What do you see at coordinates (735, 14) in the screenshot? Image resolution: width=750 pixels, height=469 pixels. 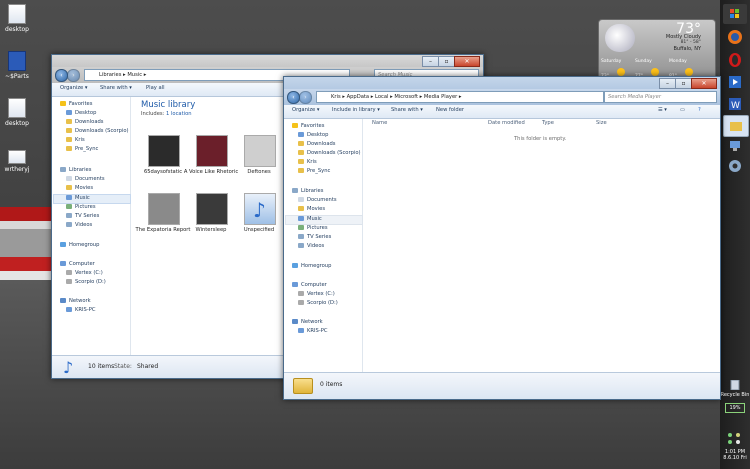 I see `start-button` at bounding box center [735, 14].